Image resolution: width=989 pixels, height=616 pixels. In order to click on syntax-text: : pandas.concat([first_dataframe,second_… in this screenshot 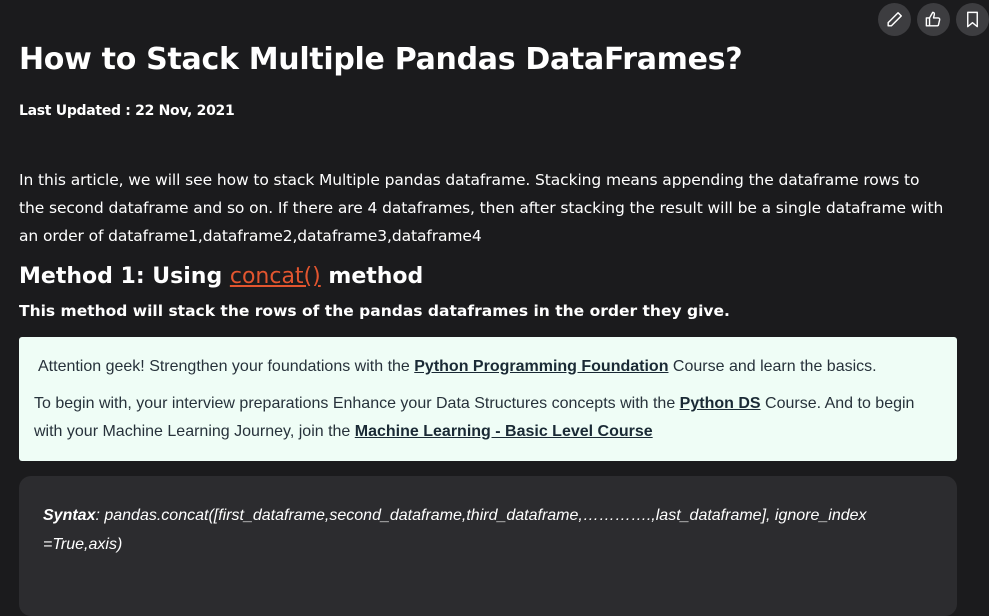, I will do `click(455, 530)`.